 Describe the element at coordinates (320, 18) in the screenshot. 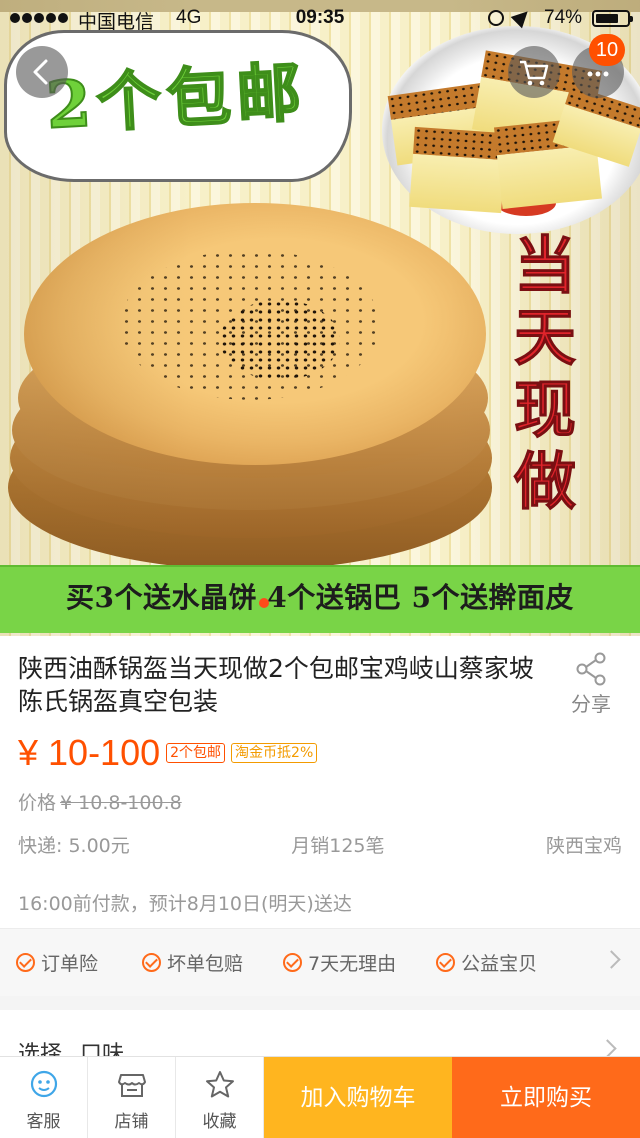

I see `status-bar: 中国电信 4G 09:35 74%` at that location.